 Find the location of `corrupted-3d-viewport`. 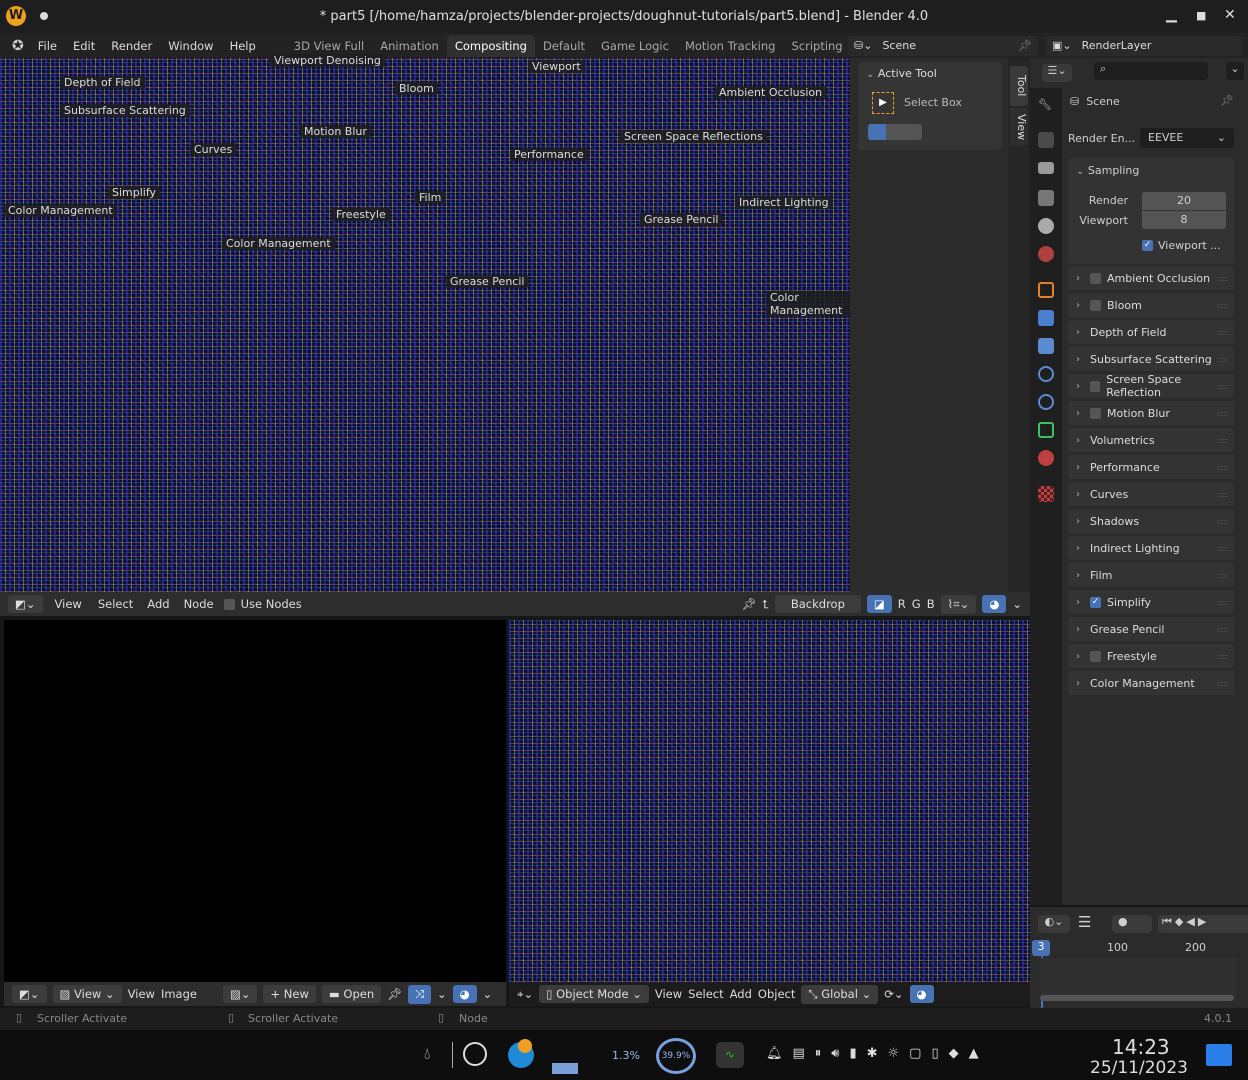

corrupted-3d-viewport is located at coordinates (769, 801).